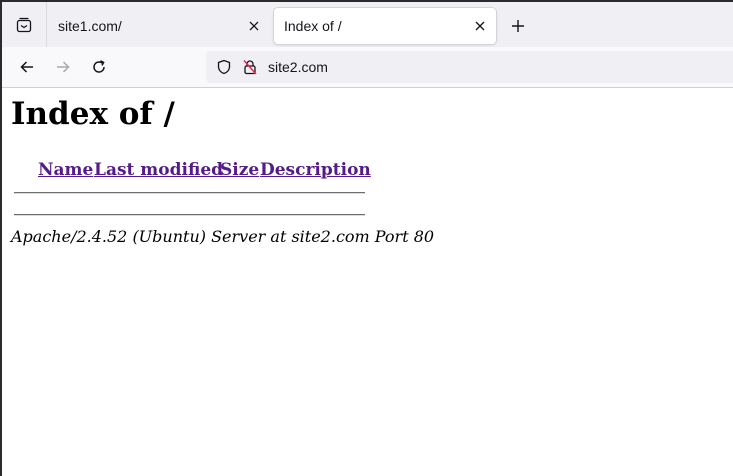 This screenshot has width=733, height=476. What do you see at coordinates (469, 67) in the screenshot?
I see `address-bar: site2.com` at bounding box center [469, 67].